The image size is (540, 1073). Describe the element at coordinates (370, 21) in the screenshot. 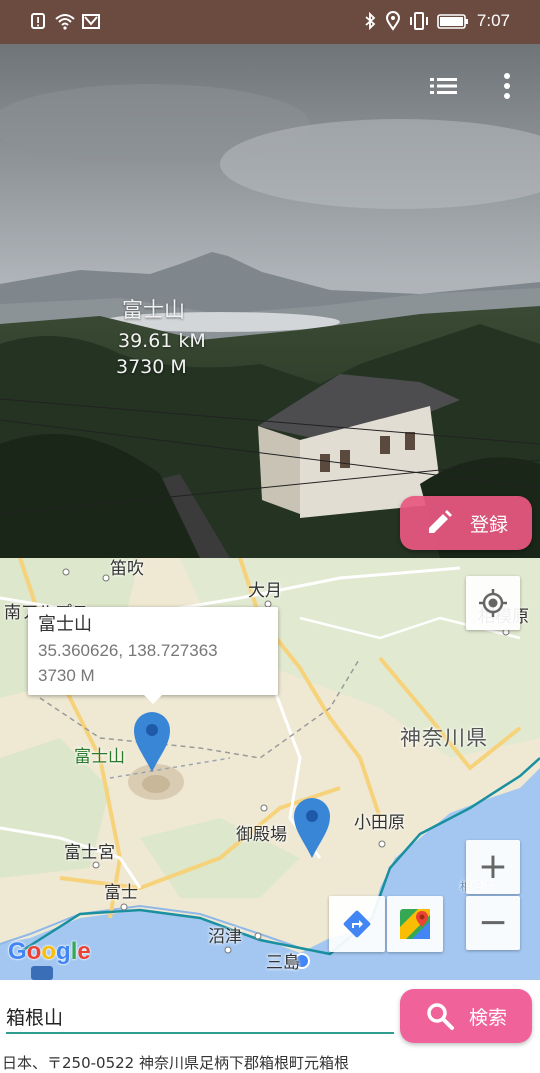

I see `bluetooth-icon` at that location.